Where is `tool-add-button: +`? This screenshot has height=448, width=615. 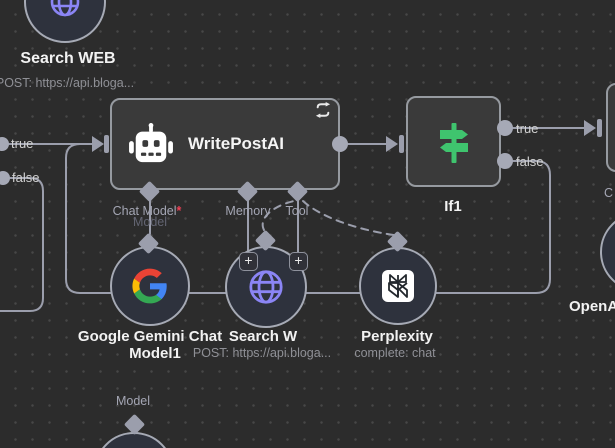 tool-add-button: + is located at coordinates (298, 261).